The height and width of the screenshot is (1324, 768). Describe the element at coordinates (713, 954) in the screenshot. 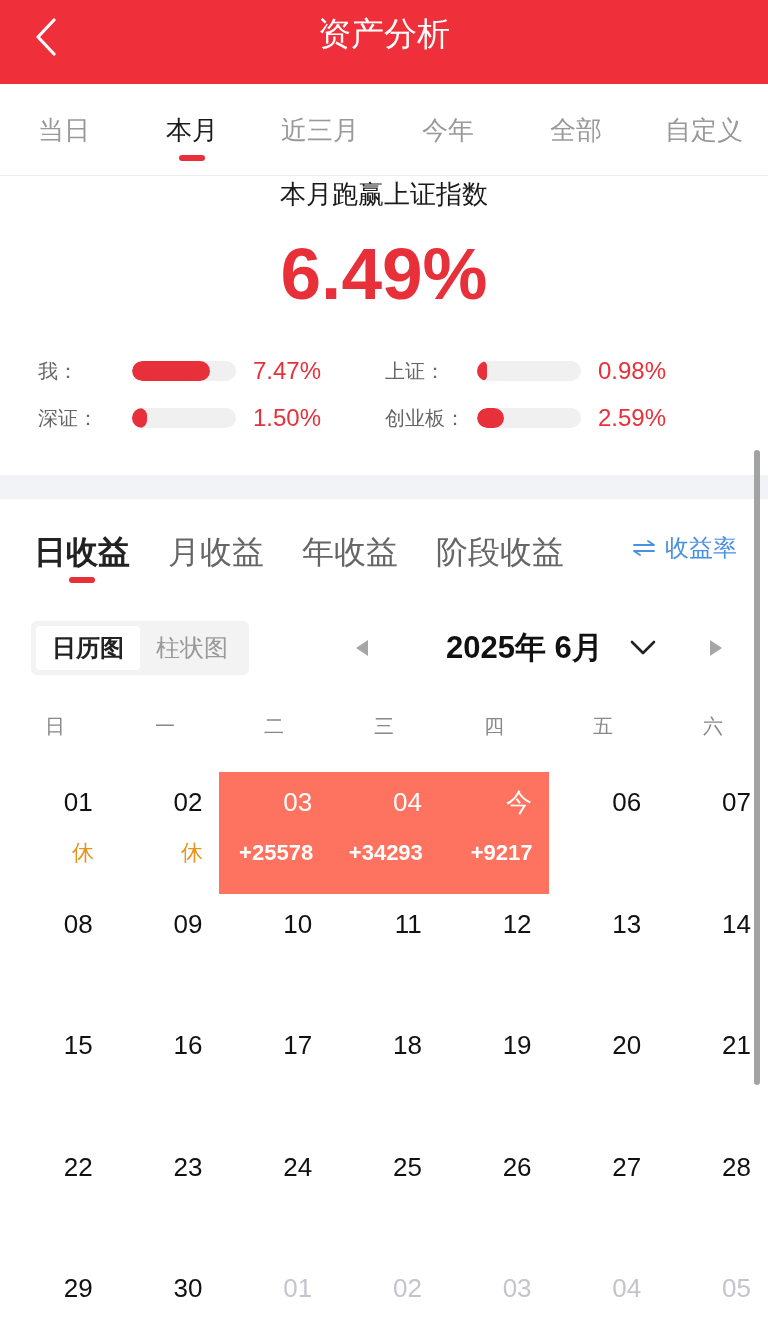

I see `day-cell: 14` at that location.